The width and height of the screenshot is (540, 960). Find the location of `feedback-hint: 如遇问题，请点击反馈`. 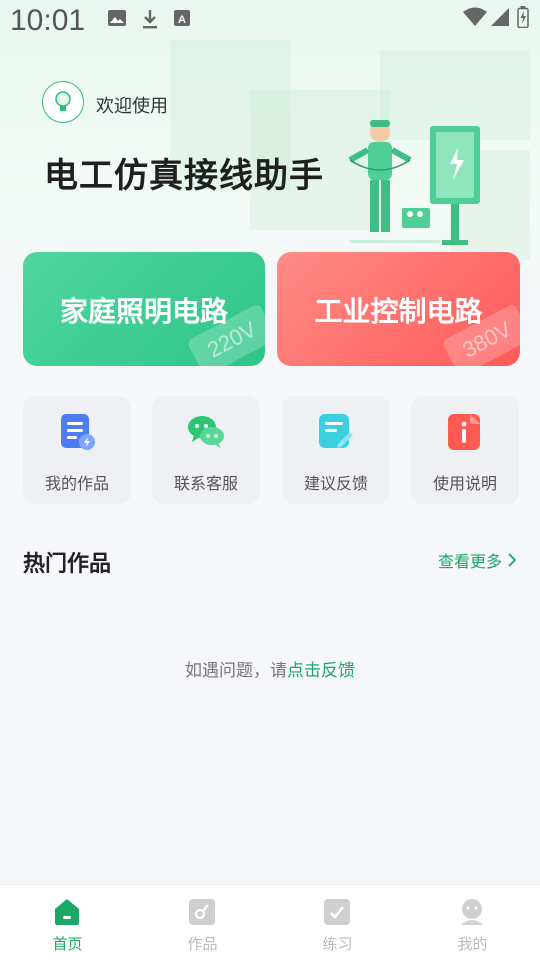

feedback-hint: 如遇问题，请点击反馈 is located at coordinates (270, 668).